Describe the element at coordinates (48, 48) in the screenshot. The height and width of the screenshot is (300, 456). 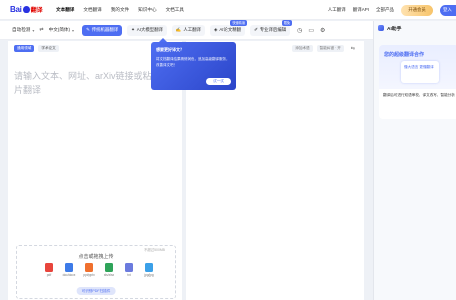
I see `domain-academic-chip: 学术论文` at that location.